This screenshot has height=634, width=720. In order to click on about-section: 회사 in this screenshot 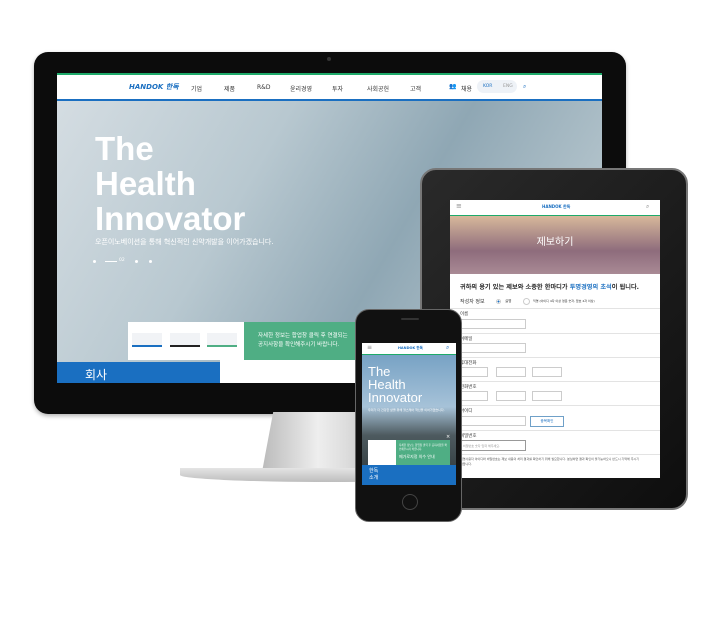, I will do `click(138, 372)`.